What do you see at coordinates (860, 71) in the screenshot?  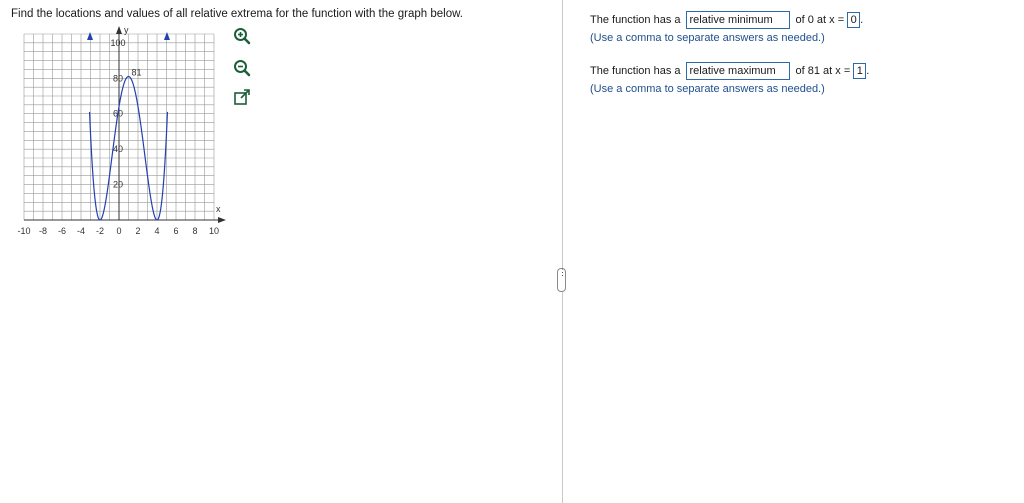 I see `x-value-input: 1` at bounding box center [860, 71].